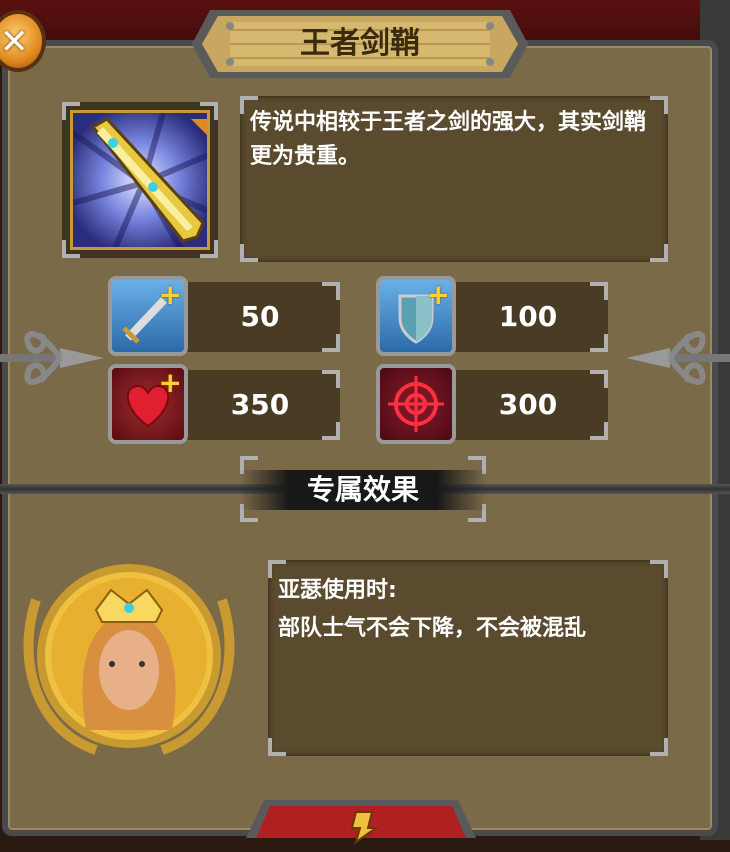 This screenshot has width=730, height=852. I want to click on item-description: 传说中相较于王者之剑的强大，其实剑鞘更为贵重。, so click(448, 139).